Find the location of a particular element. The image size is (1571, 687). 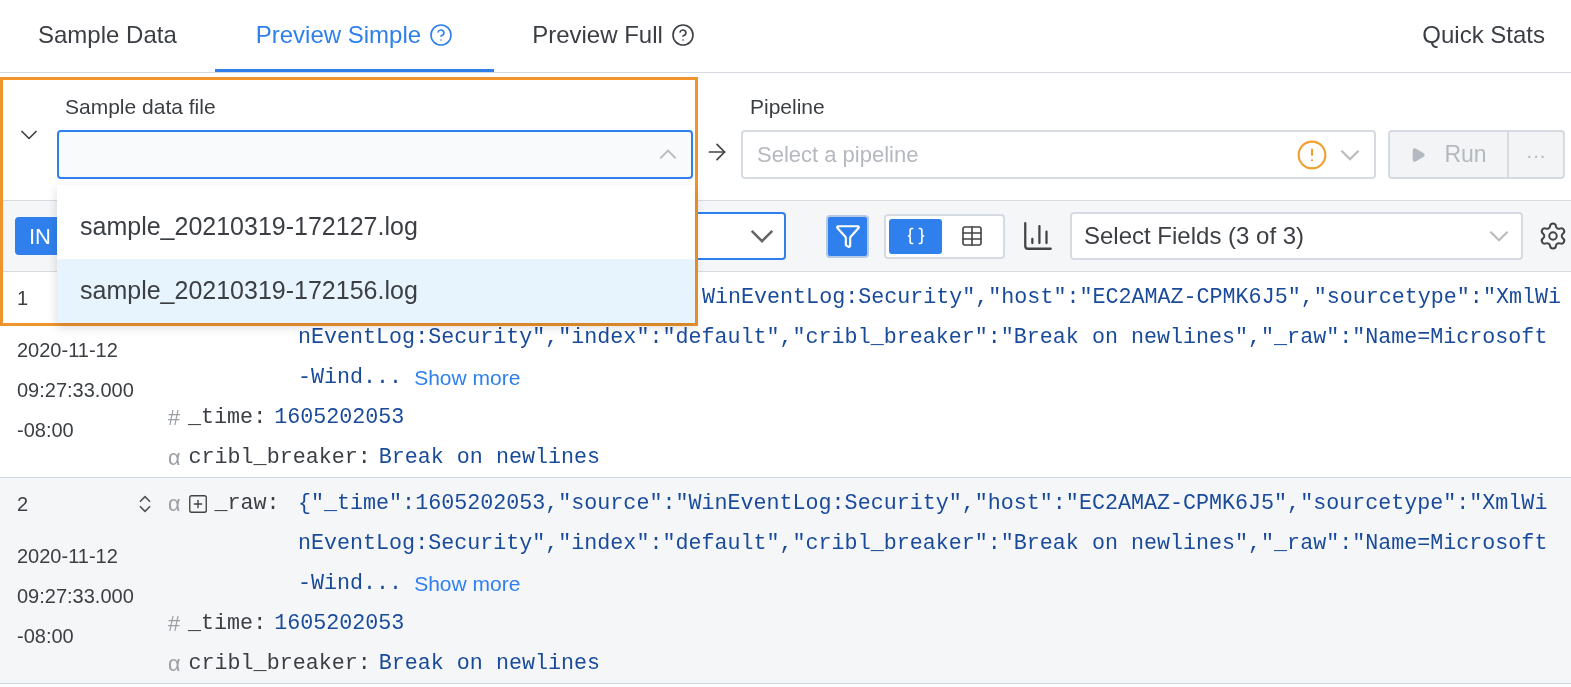

dropdown-option: sample_20210319-172156.log is located at coordinates (376, 291).